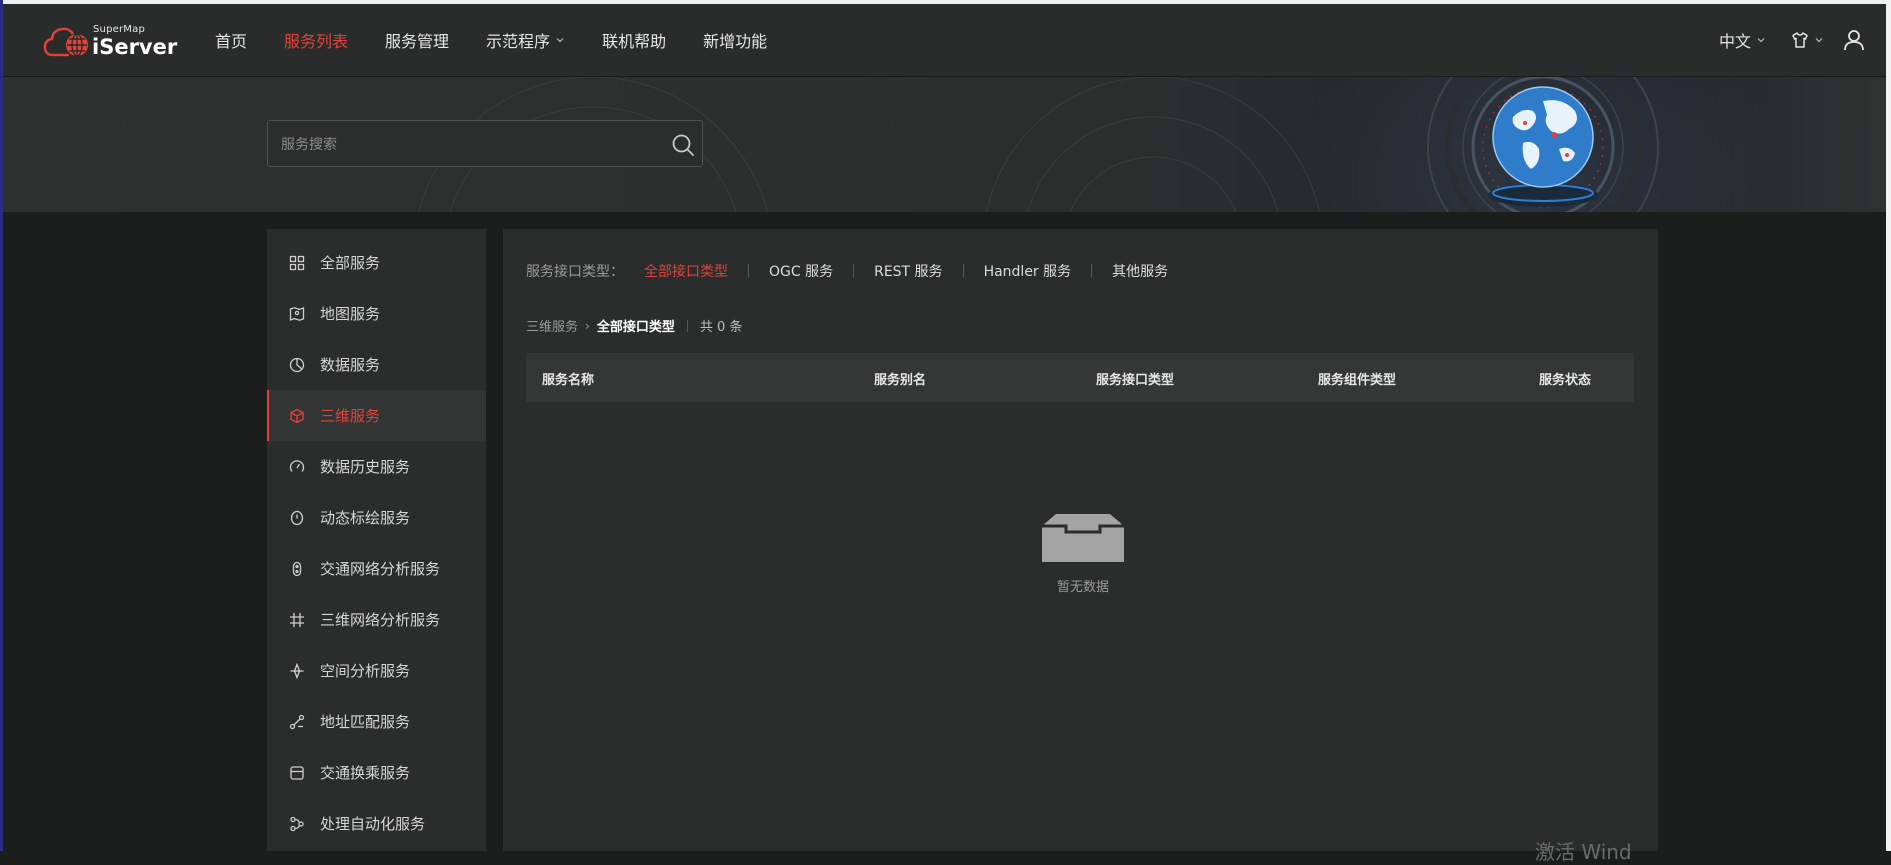 The width and height of the screenshot is (1891, 865). Describe the element at coordinates (1565, 378) in the screenshot. I see `column-header-service-status: 服务状态` at that location.